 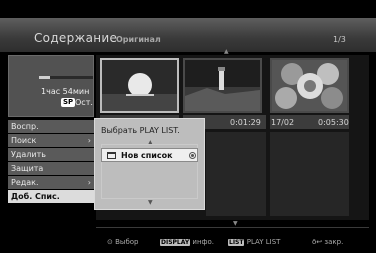 I want to click on disc-usage-bar, so click(x=66, y=77).